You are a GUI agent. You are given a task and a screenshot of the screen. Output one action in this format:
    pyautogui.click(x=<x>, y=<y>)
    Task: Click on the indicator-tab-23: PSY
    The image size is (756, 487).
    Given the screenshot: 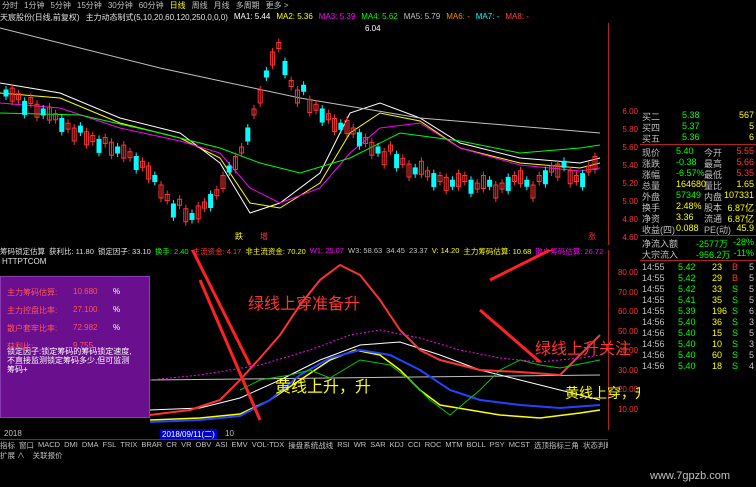 What is the action you would take?
    pyautogui.click(x=497, y=444)
    